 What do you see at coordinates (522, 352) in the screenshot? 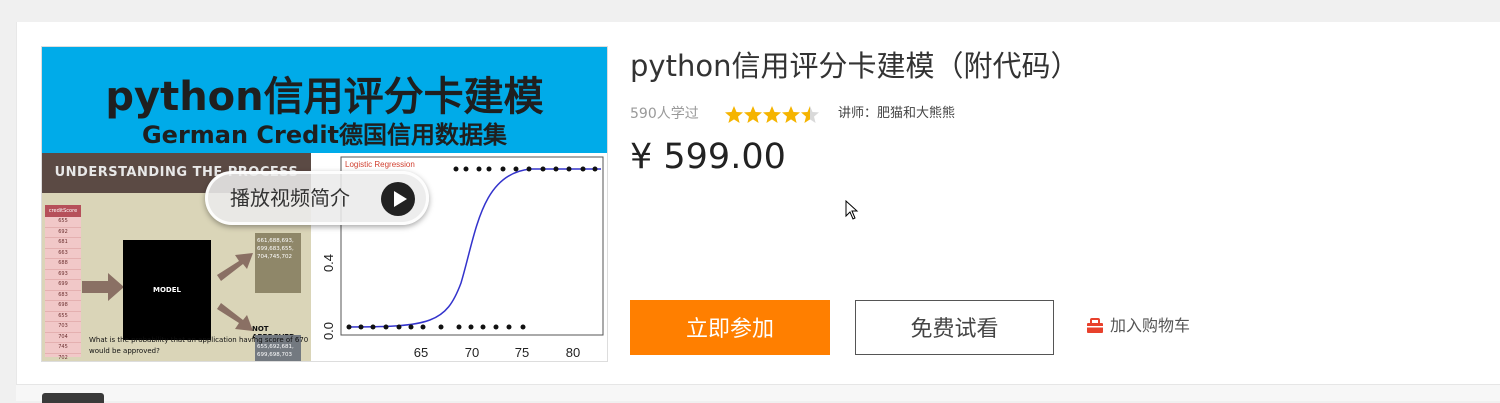
I see `x-tick: 75` at bounding box center [522, 352].